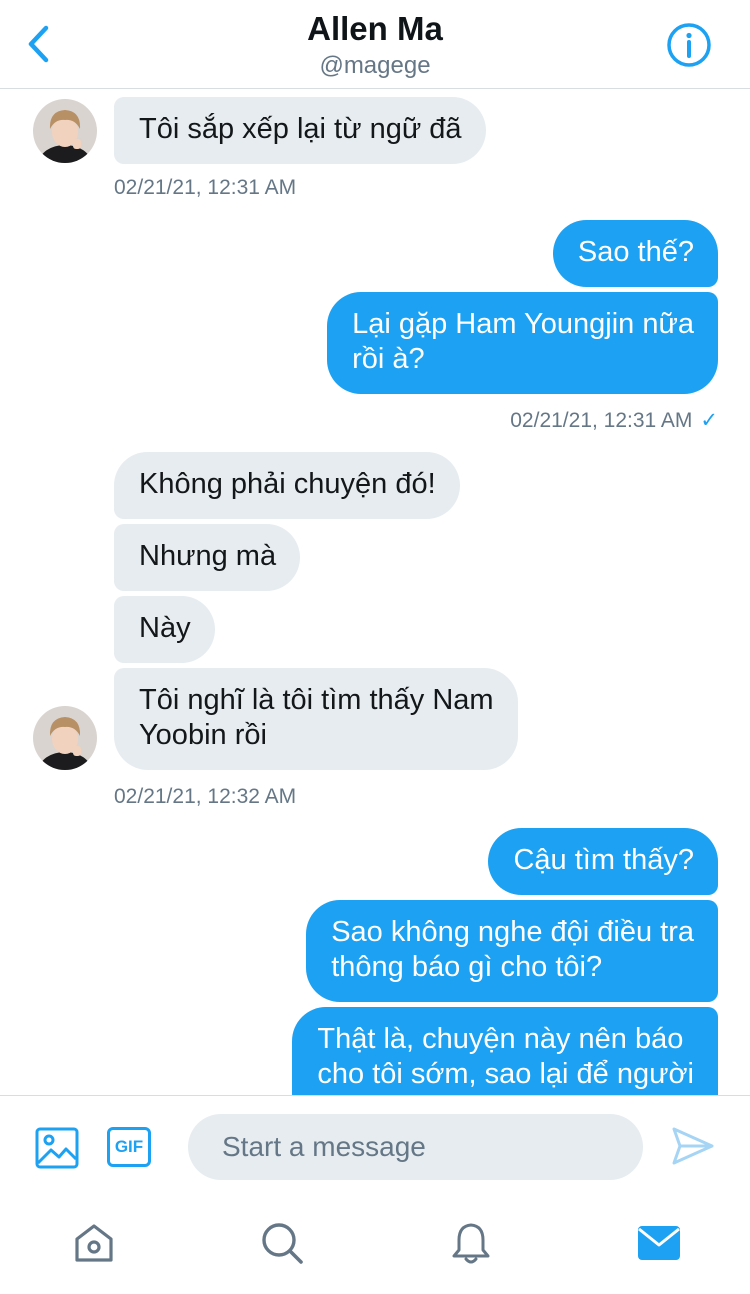 The width and height of the screenshot is (750, 1294). Describe the element at coordinates (205, 796) in the screenshot. I see `message-timestamp: 02/21/21, 12:32 AM` at that location.